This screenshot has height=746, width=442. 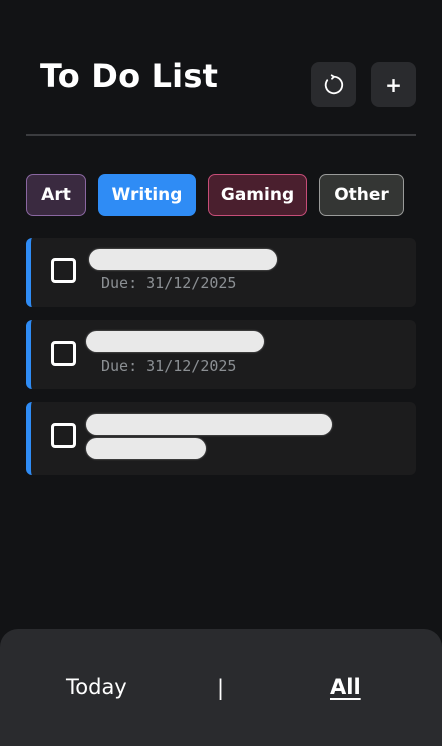 I want to click on category-chip-writing: Writing, so click(x=147, y=195).